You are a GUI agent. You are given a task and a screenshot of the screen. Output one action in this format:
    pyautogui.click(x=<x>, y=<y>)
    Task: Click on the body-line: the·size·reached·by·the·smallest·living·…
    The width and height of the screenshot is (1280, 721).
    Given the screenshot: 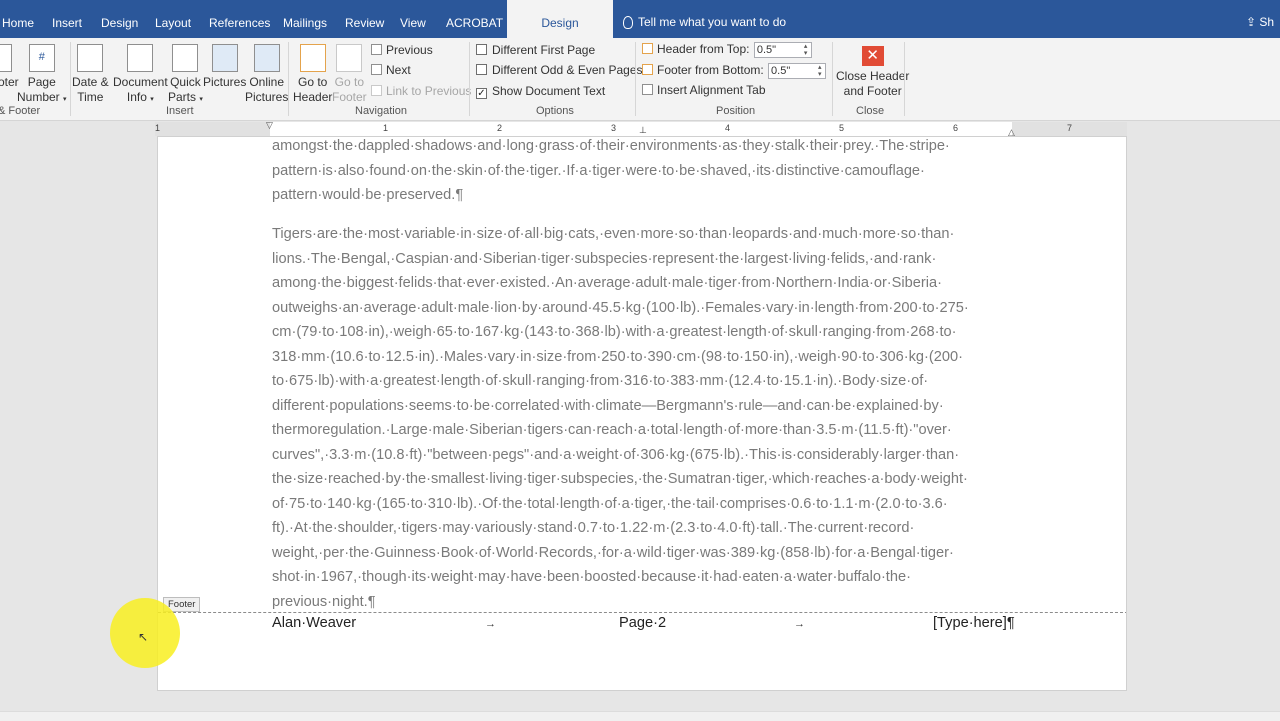 What is the action you would take?
    pyautogui.click(x=620, y=479)
    